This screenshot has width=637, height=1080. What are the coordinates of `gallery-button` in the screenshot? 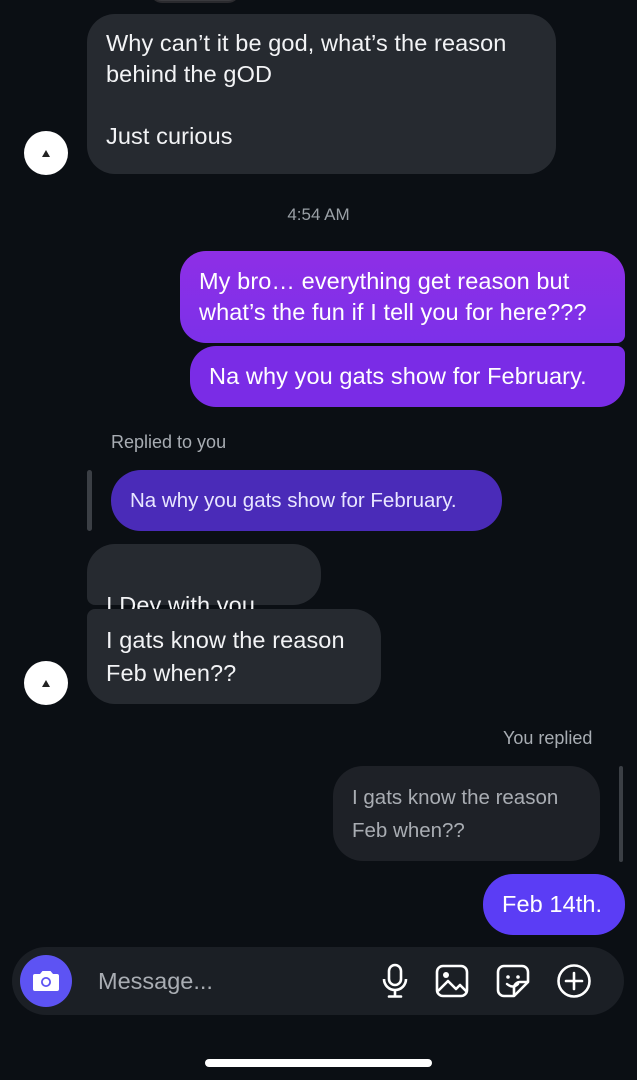 It's located at (452, 981).